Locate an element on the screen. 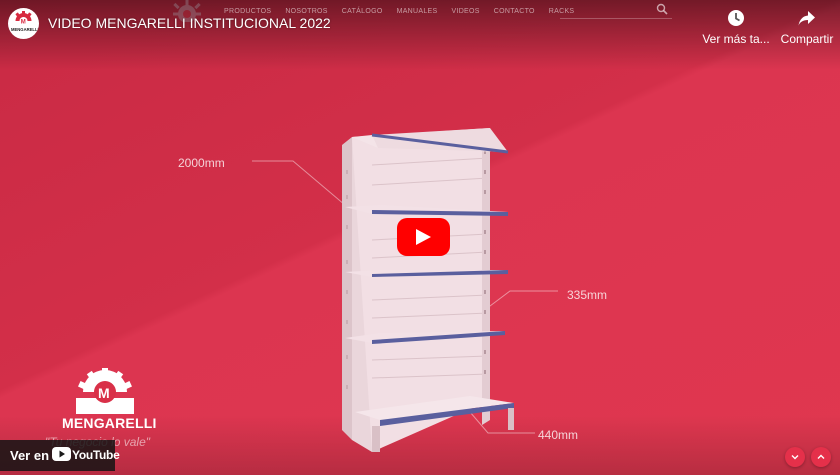  scroll-up-button is located at coordinates (821, 457).